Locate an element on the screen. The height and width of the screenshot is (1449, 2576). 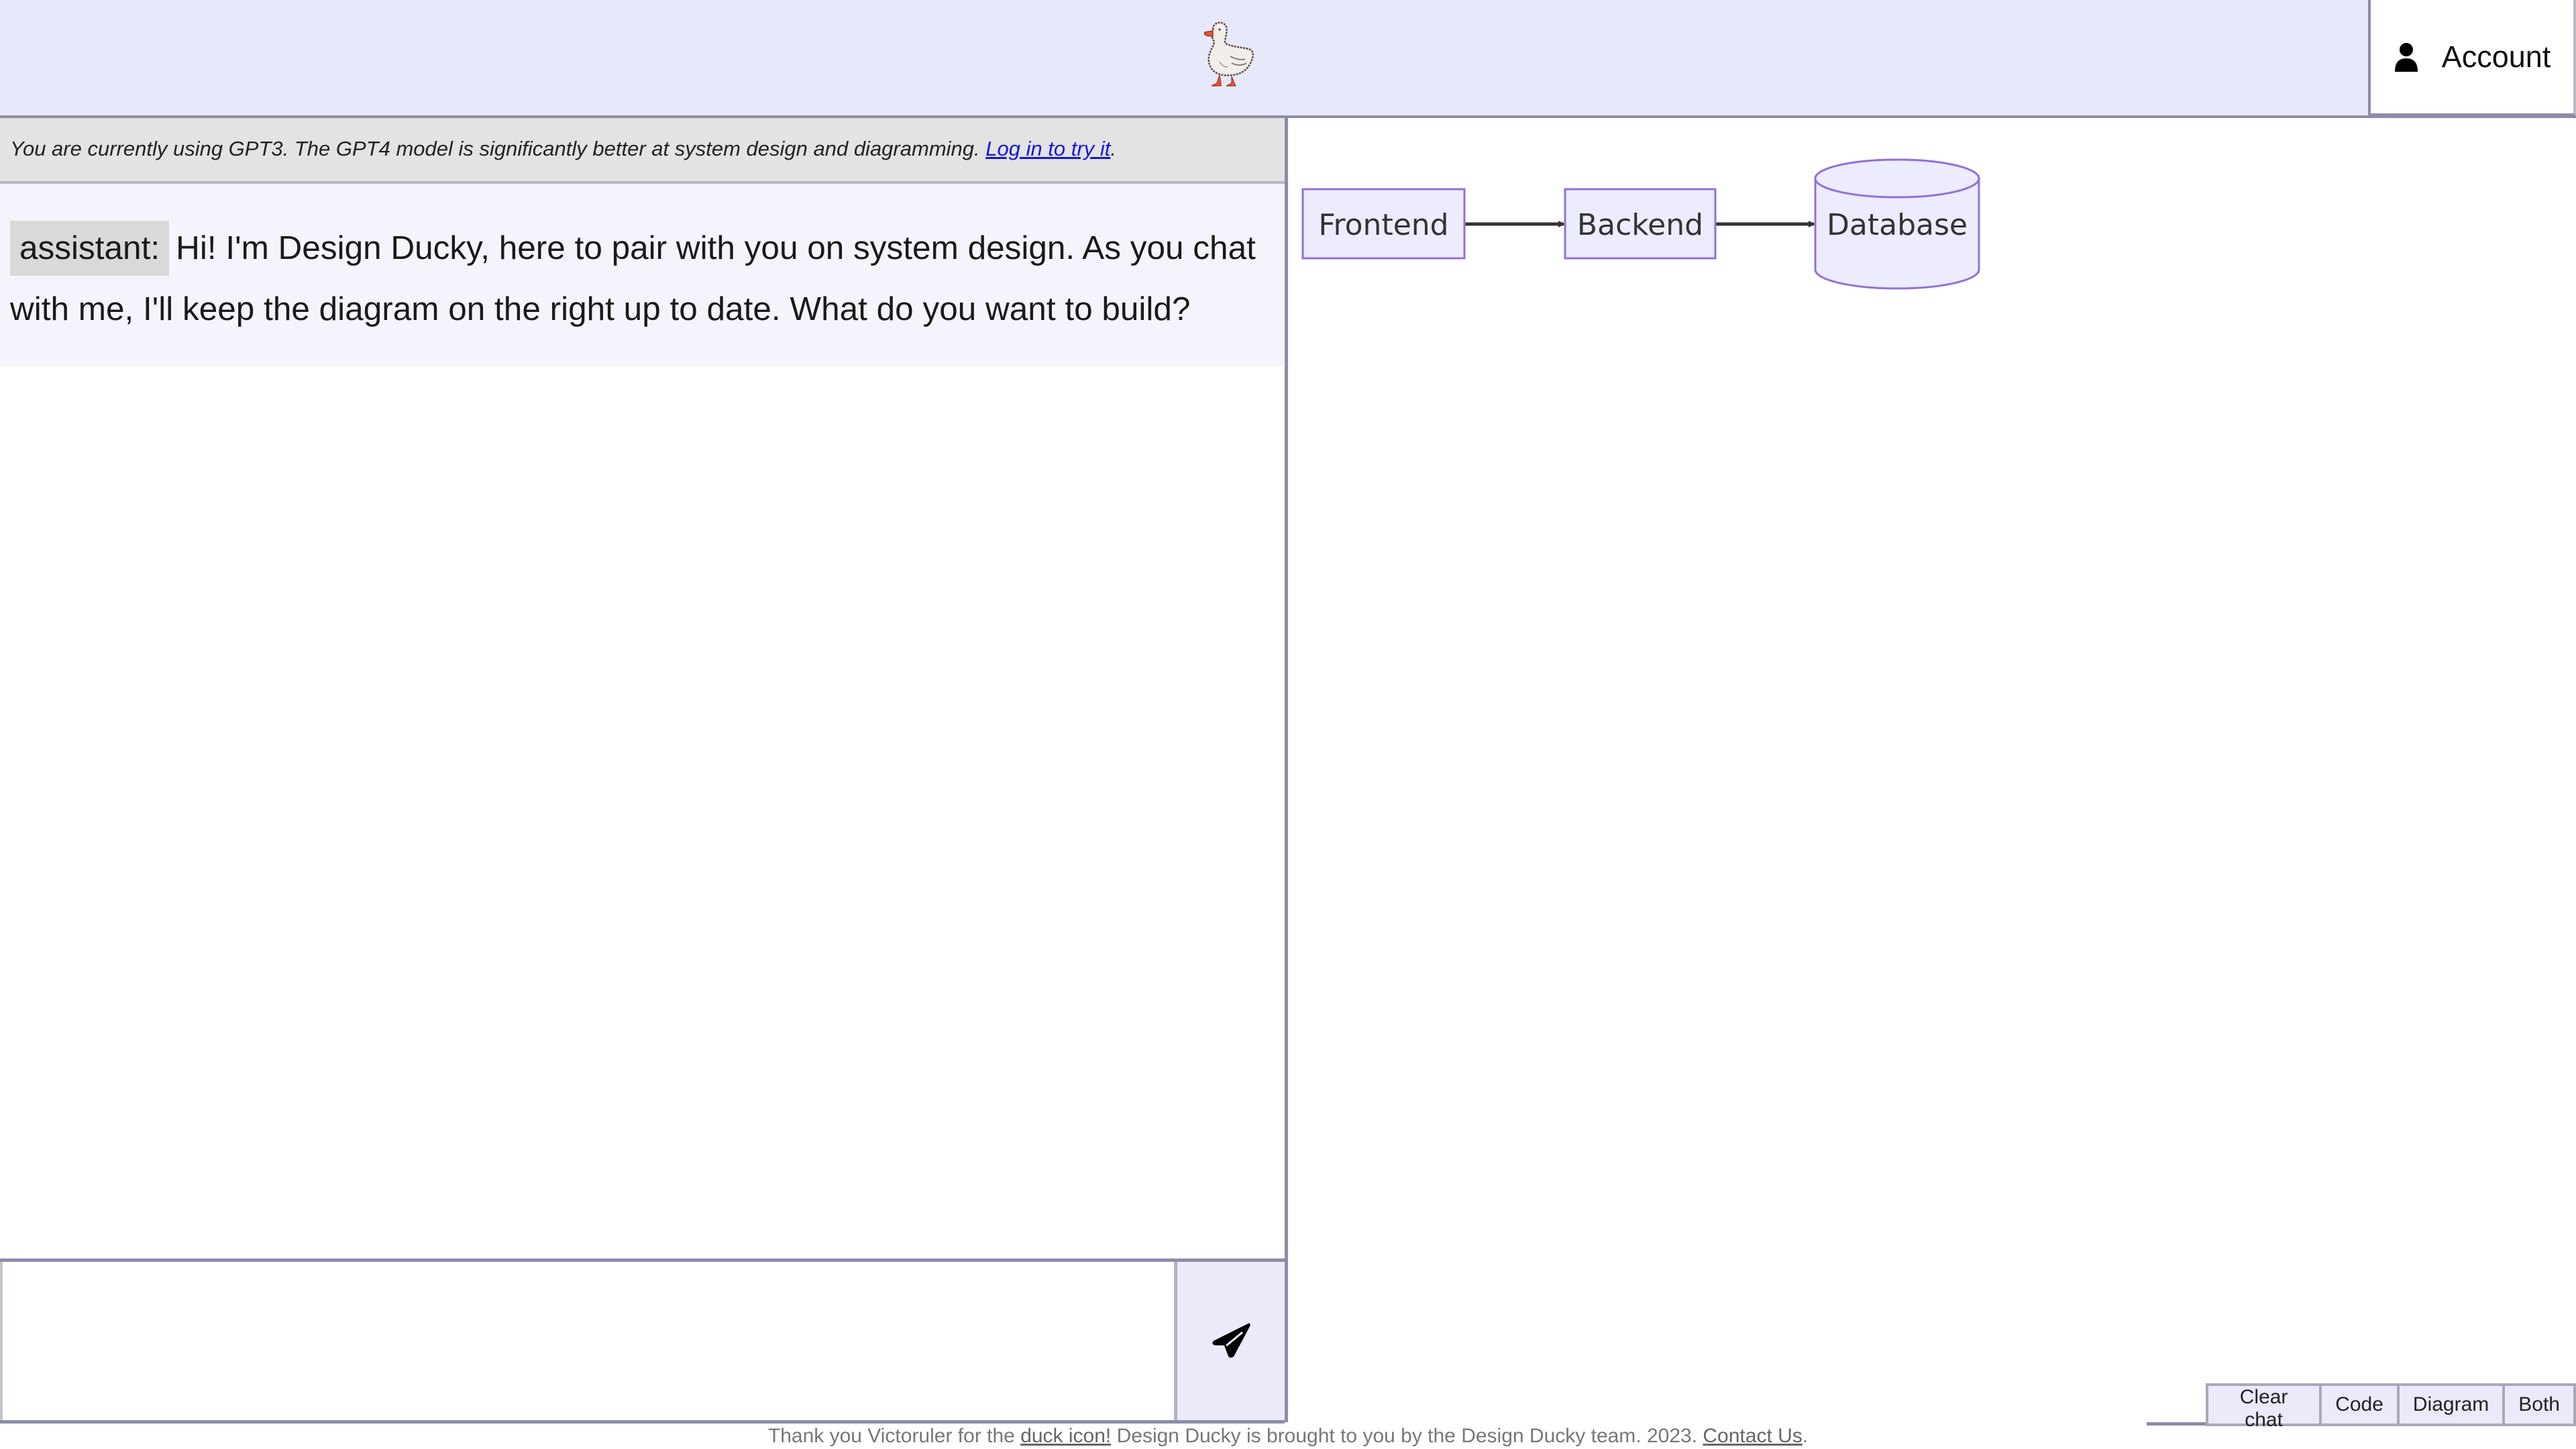
diagram-node-label: Backend is located at coordinates (1640, 225).